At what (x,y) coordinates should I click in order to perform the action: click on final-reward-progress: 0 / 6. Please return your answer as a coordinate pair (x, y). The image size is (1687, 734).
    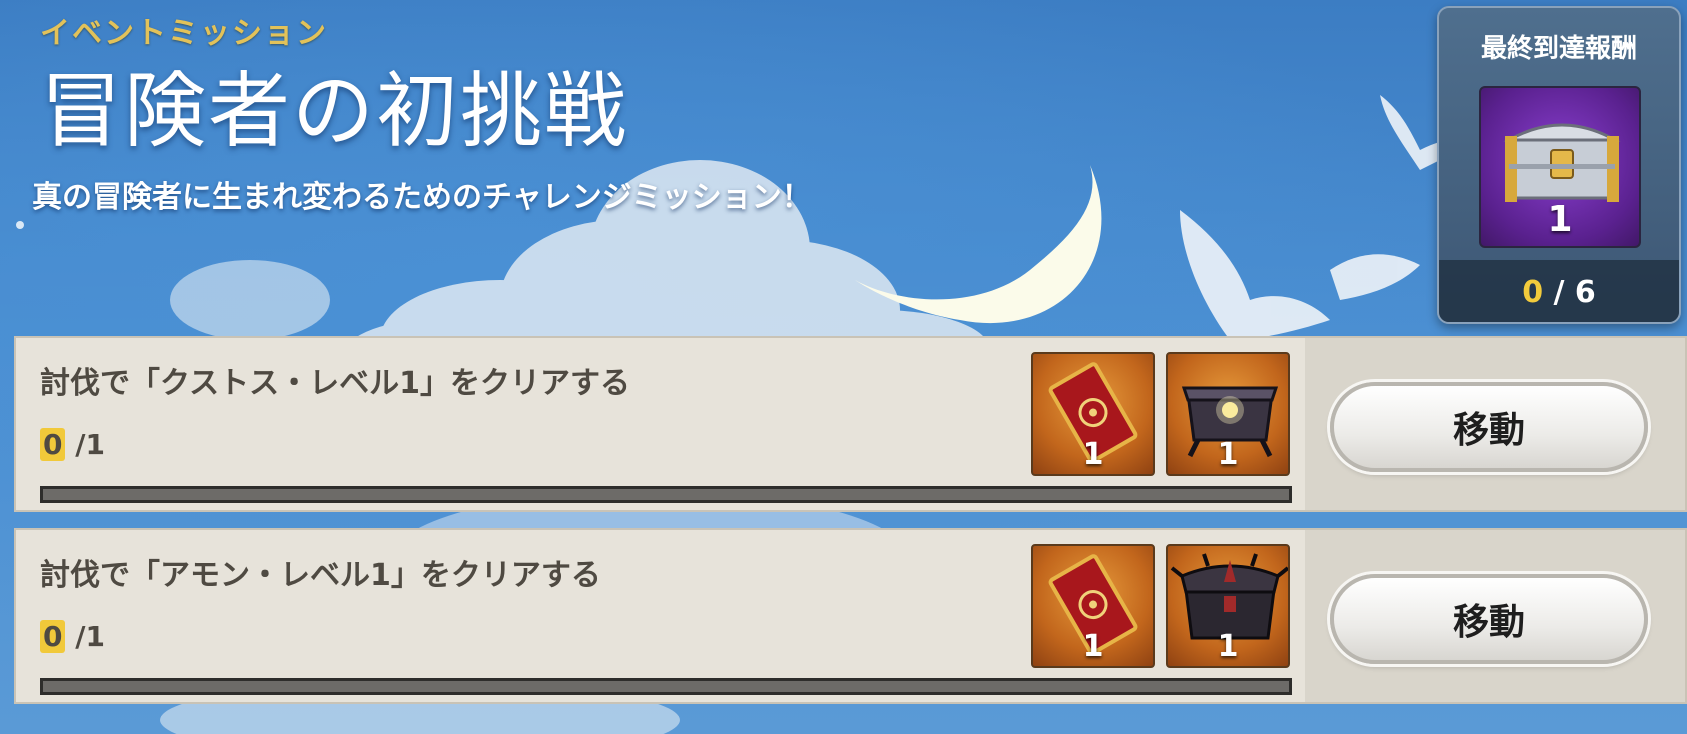
    Looking at the image, I should click on (1559, 291).